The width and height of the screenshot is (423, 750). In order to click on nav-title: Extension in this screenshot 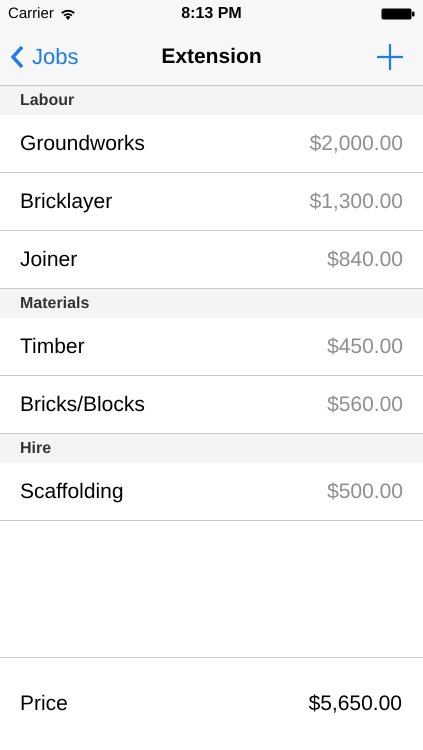, I will do `click(211, 57)`.